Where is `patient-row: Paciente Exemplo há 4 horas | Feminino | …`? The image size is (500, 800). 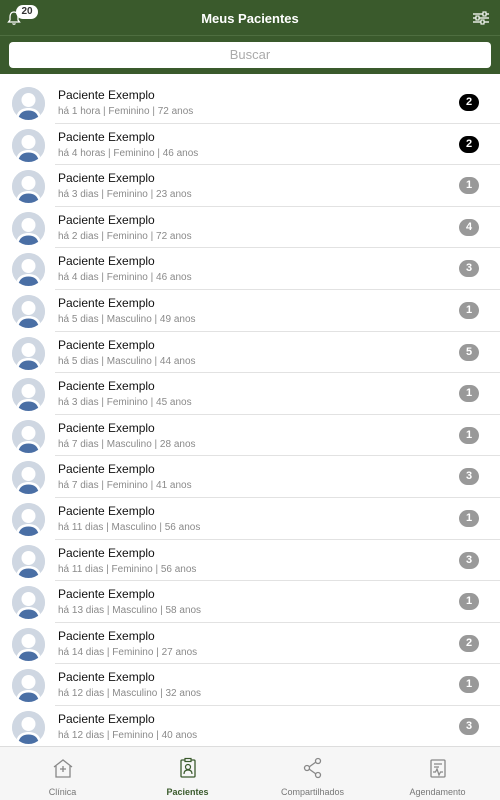
patient-row: Paciente Exemplo há 4 horas | Feminino | … is located at coordinates (250, 145).